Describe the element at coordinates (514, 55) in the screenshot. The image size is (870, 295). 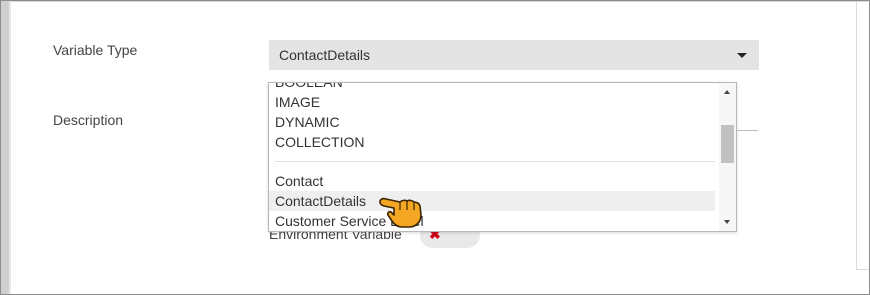
I see `variable-type-select: ContactDetails` at that location.